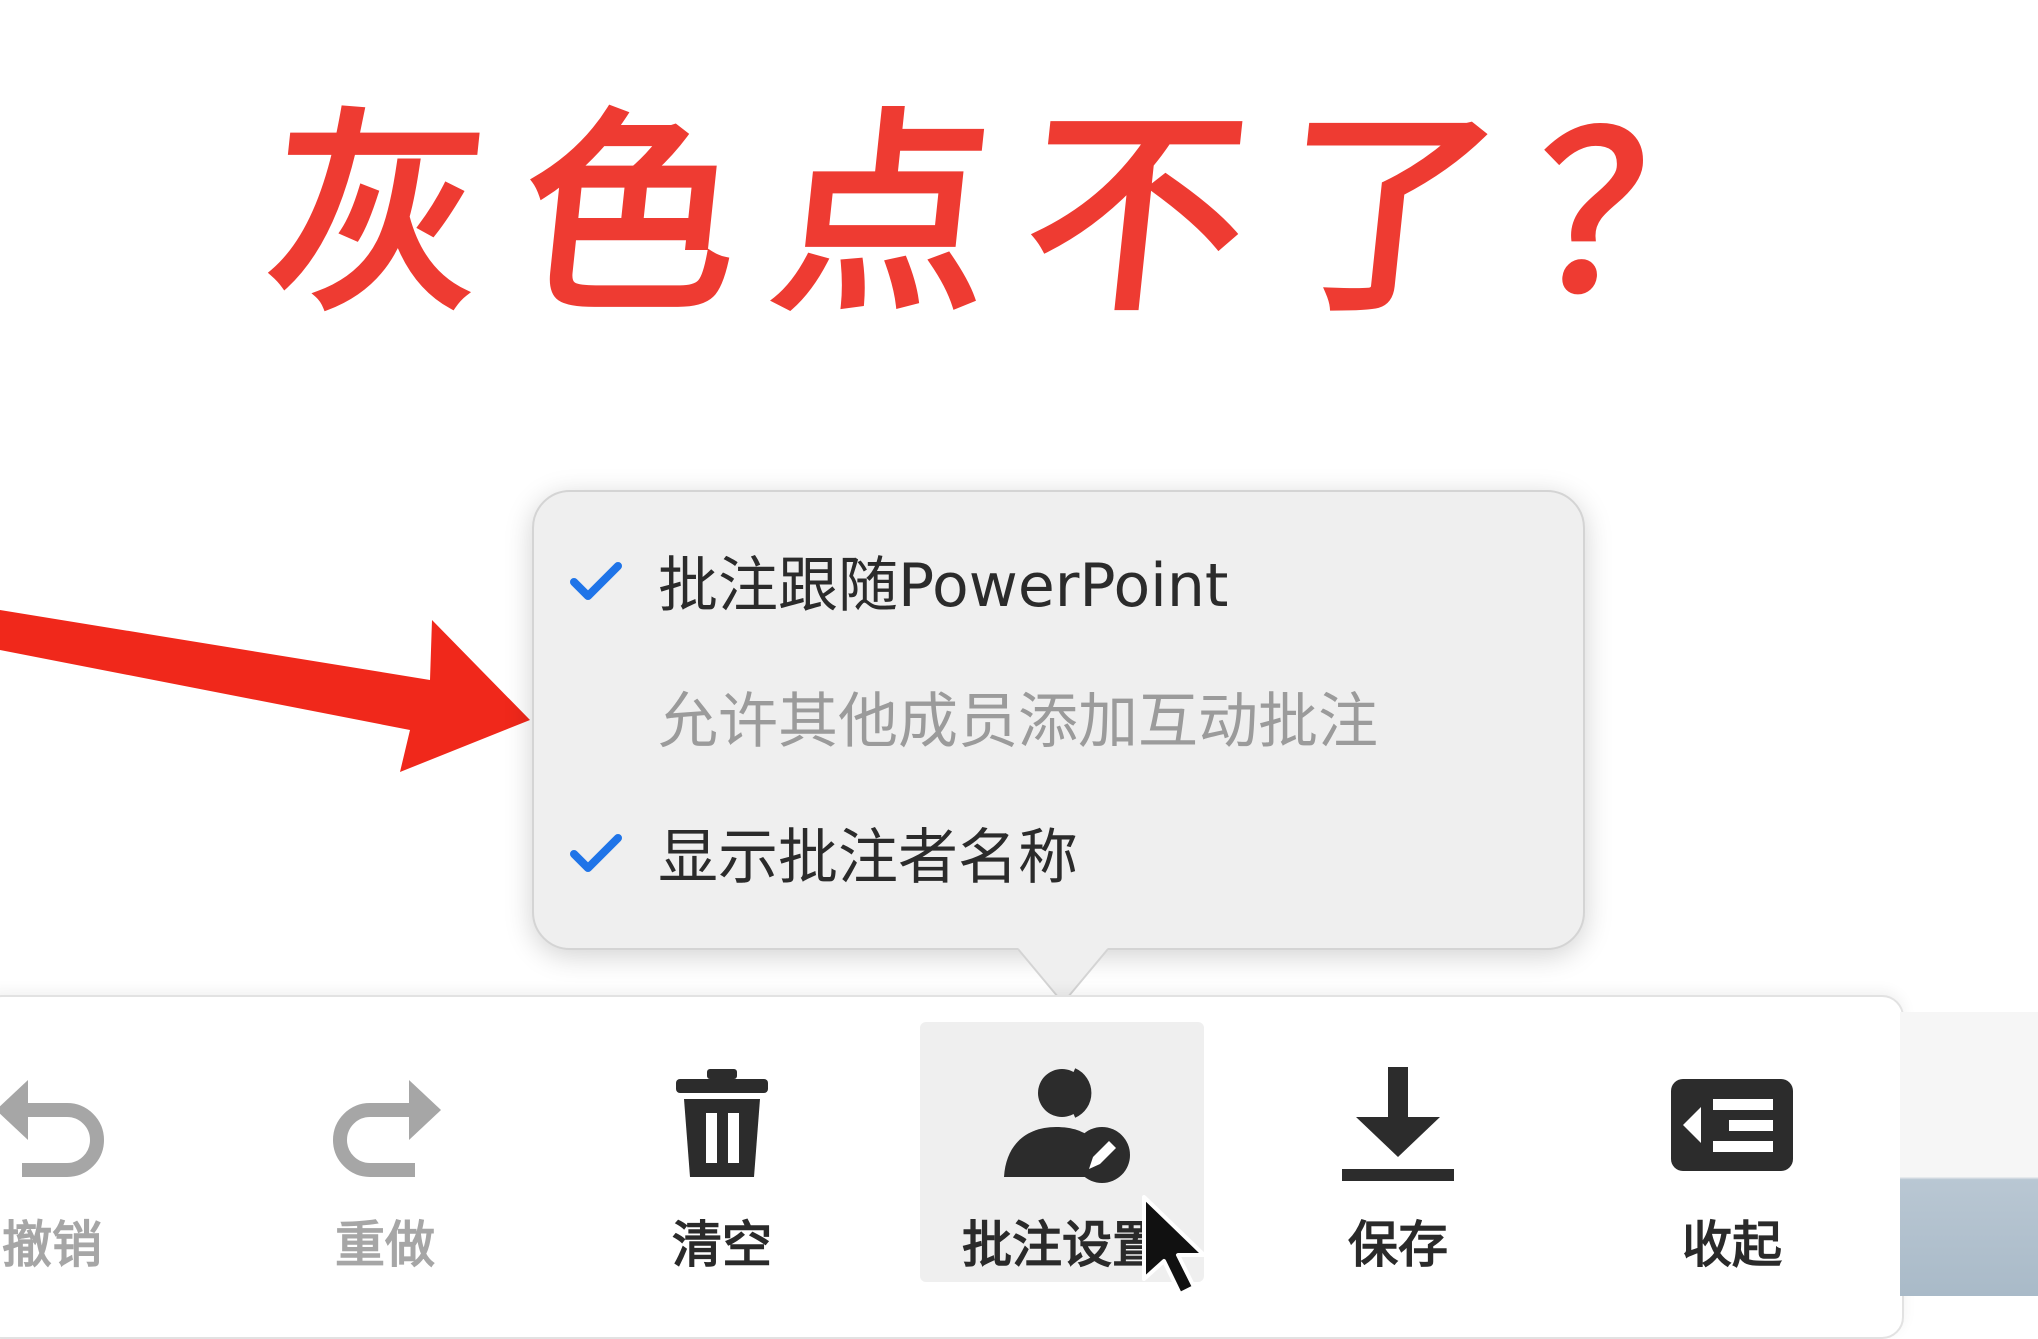  What do you see at coordinates (1732, 1124) in the screenshot?
I see `collapse-panel-icon` at bounding box center [1732, 1124].